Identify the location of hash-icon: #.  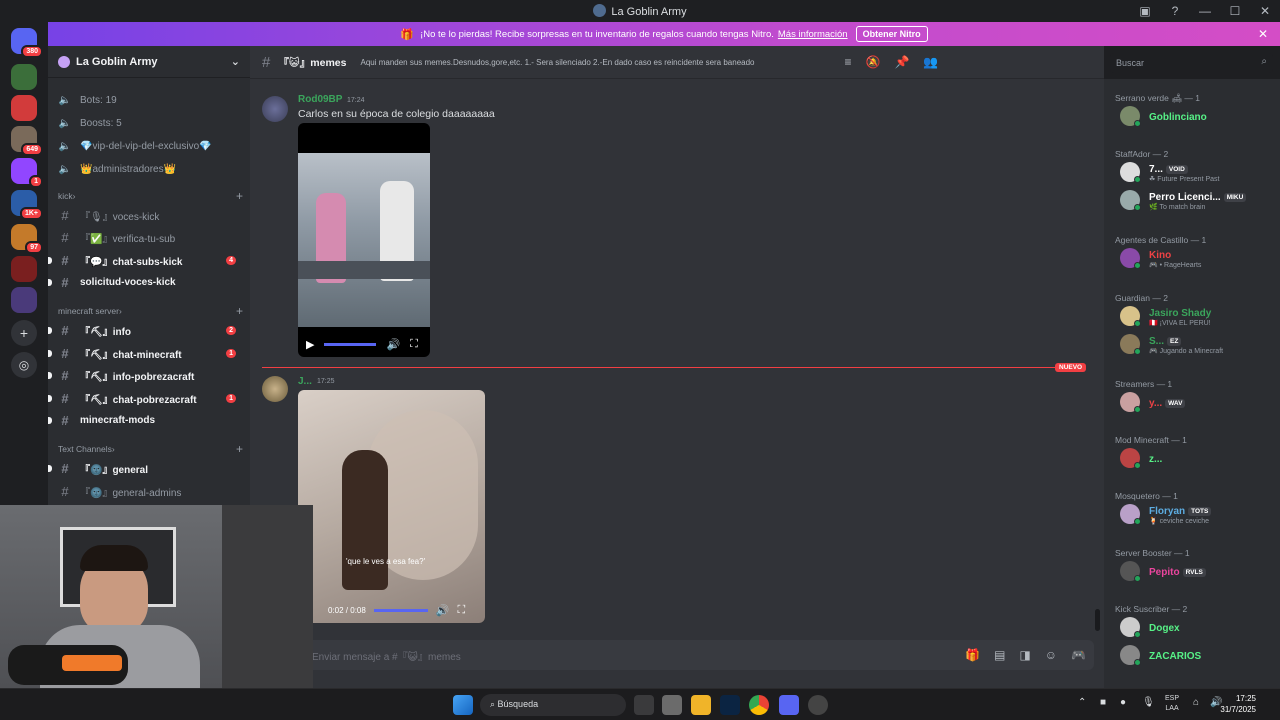
(65, 376).